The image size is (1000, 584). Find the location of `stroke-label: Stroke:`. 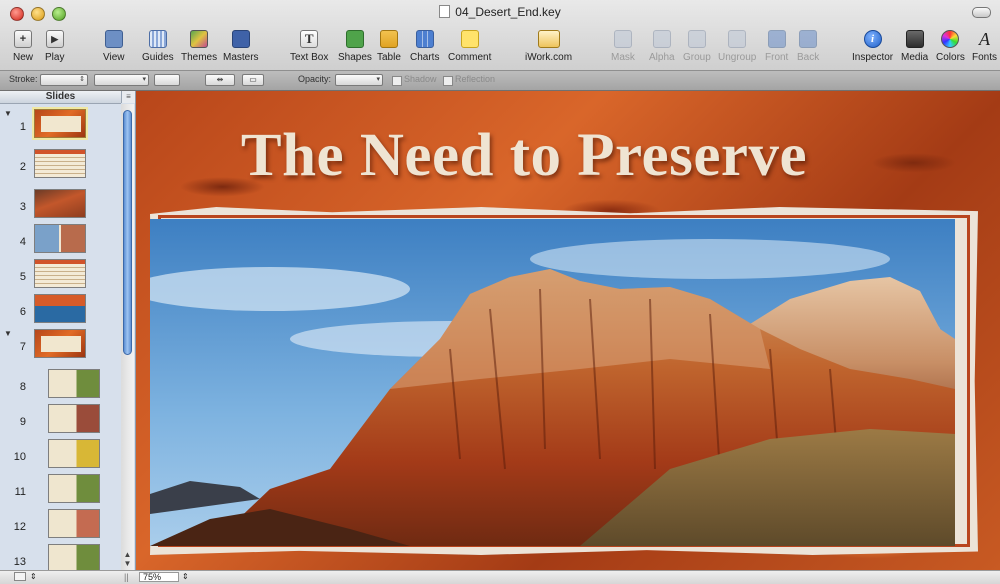

stroke-label: Stroke: is located at coordinates (23, 79).